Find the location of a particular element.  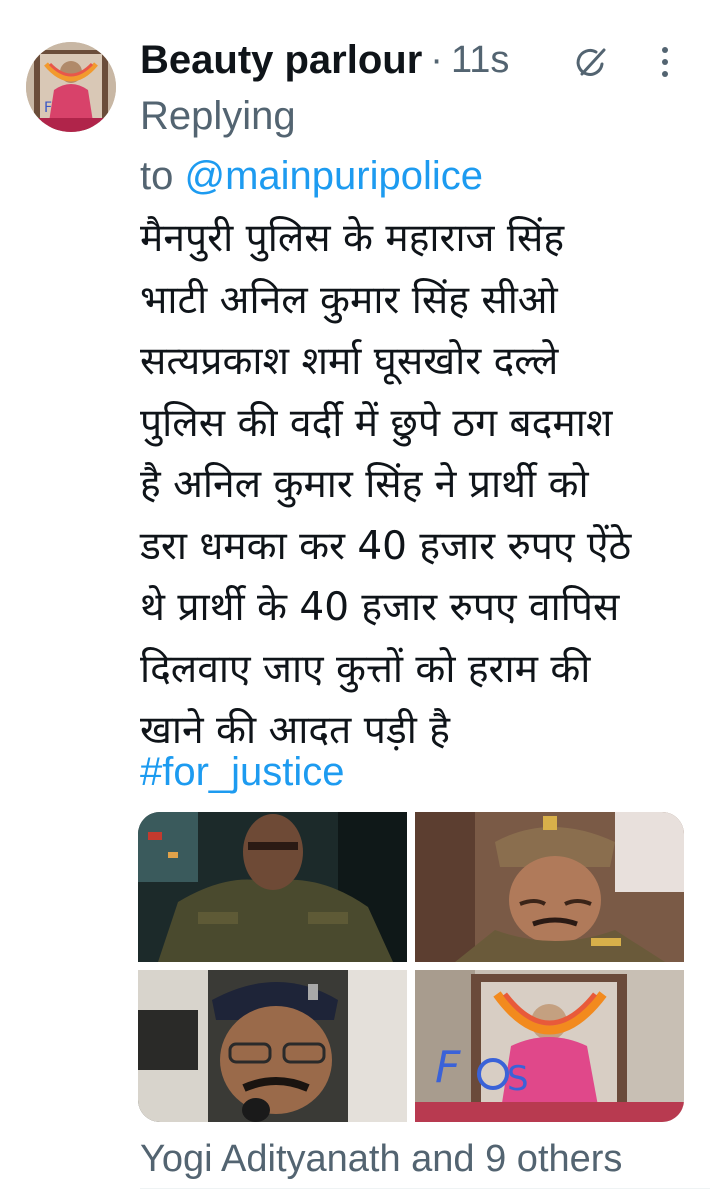

tweet-text-line: भाटी अनिल कुमार सिंह सीओ is located at coordinates (349, 300).